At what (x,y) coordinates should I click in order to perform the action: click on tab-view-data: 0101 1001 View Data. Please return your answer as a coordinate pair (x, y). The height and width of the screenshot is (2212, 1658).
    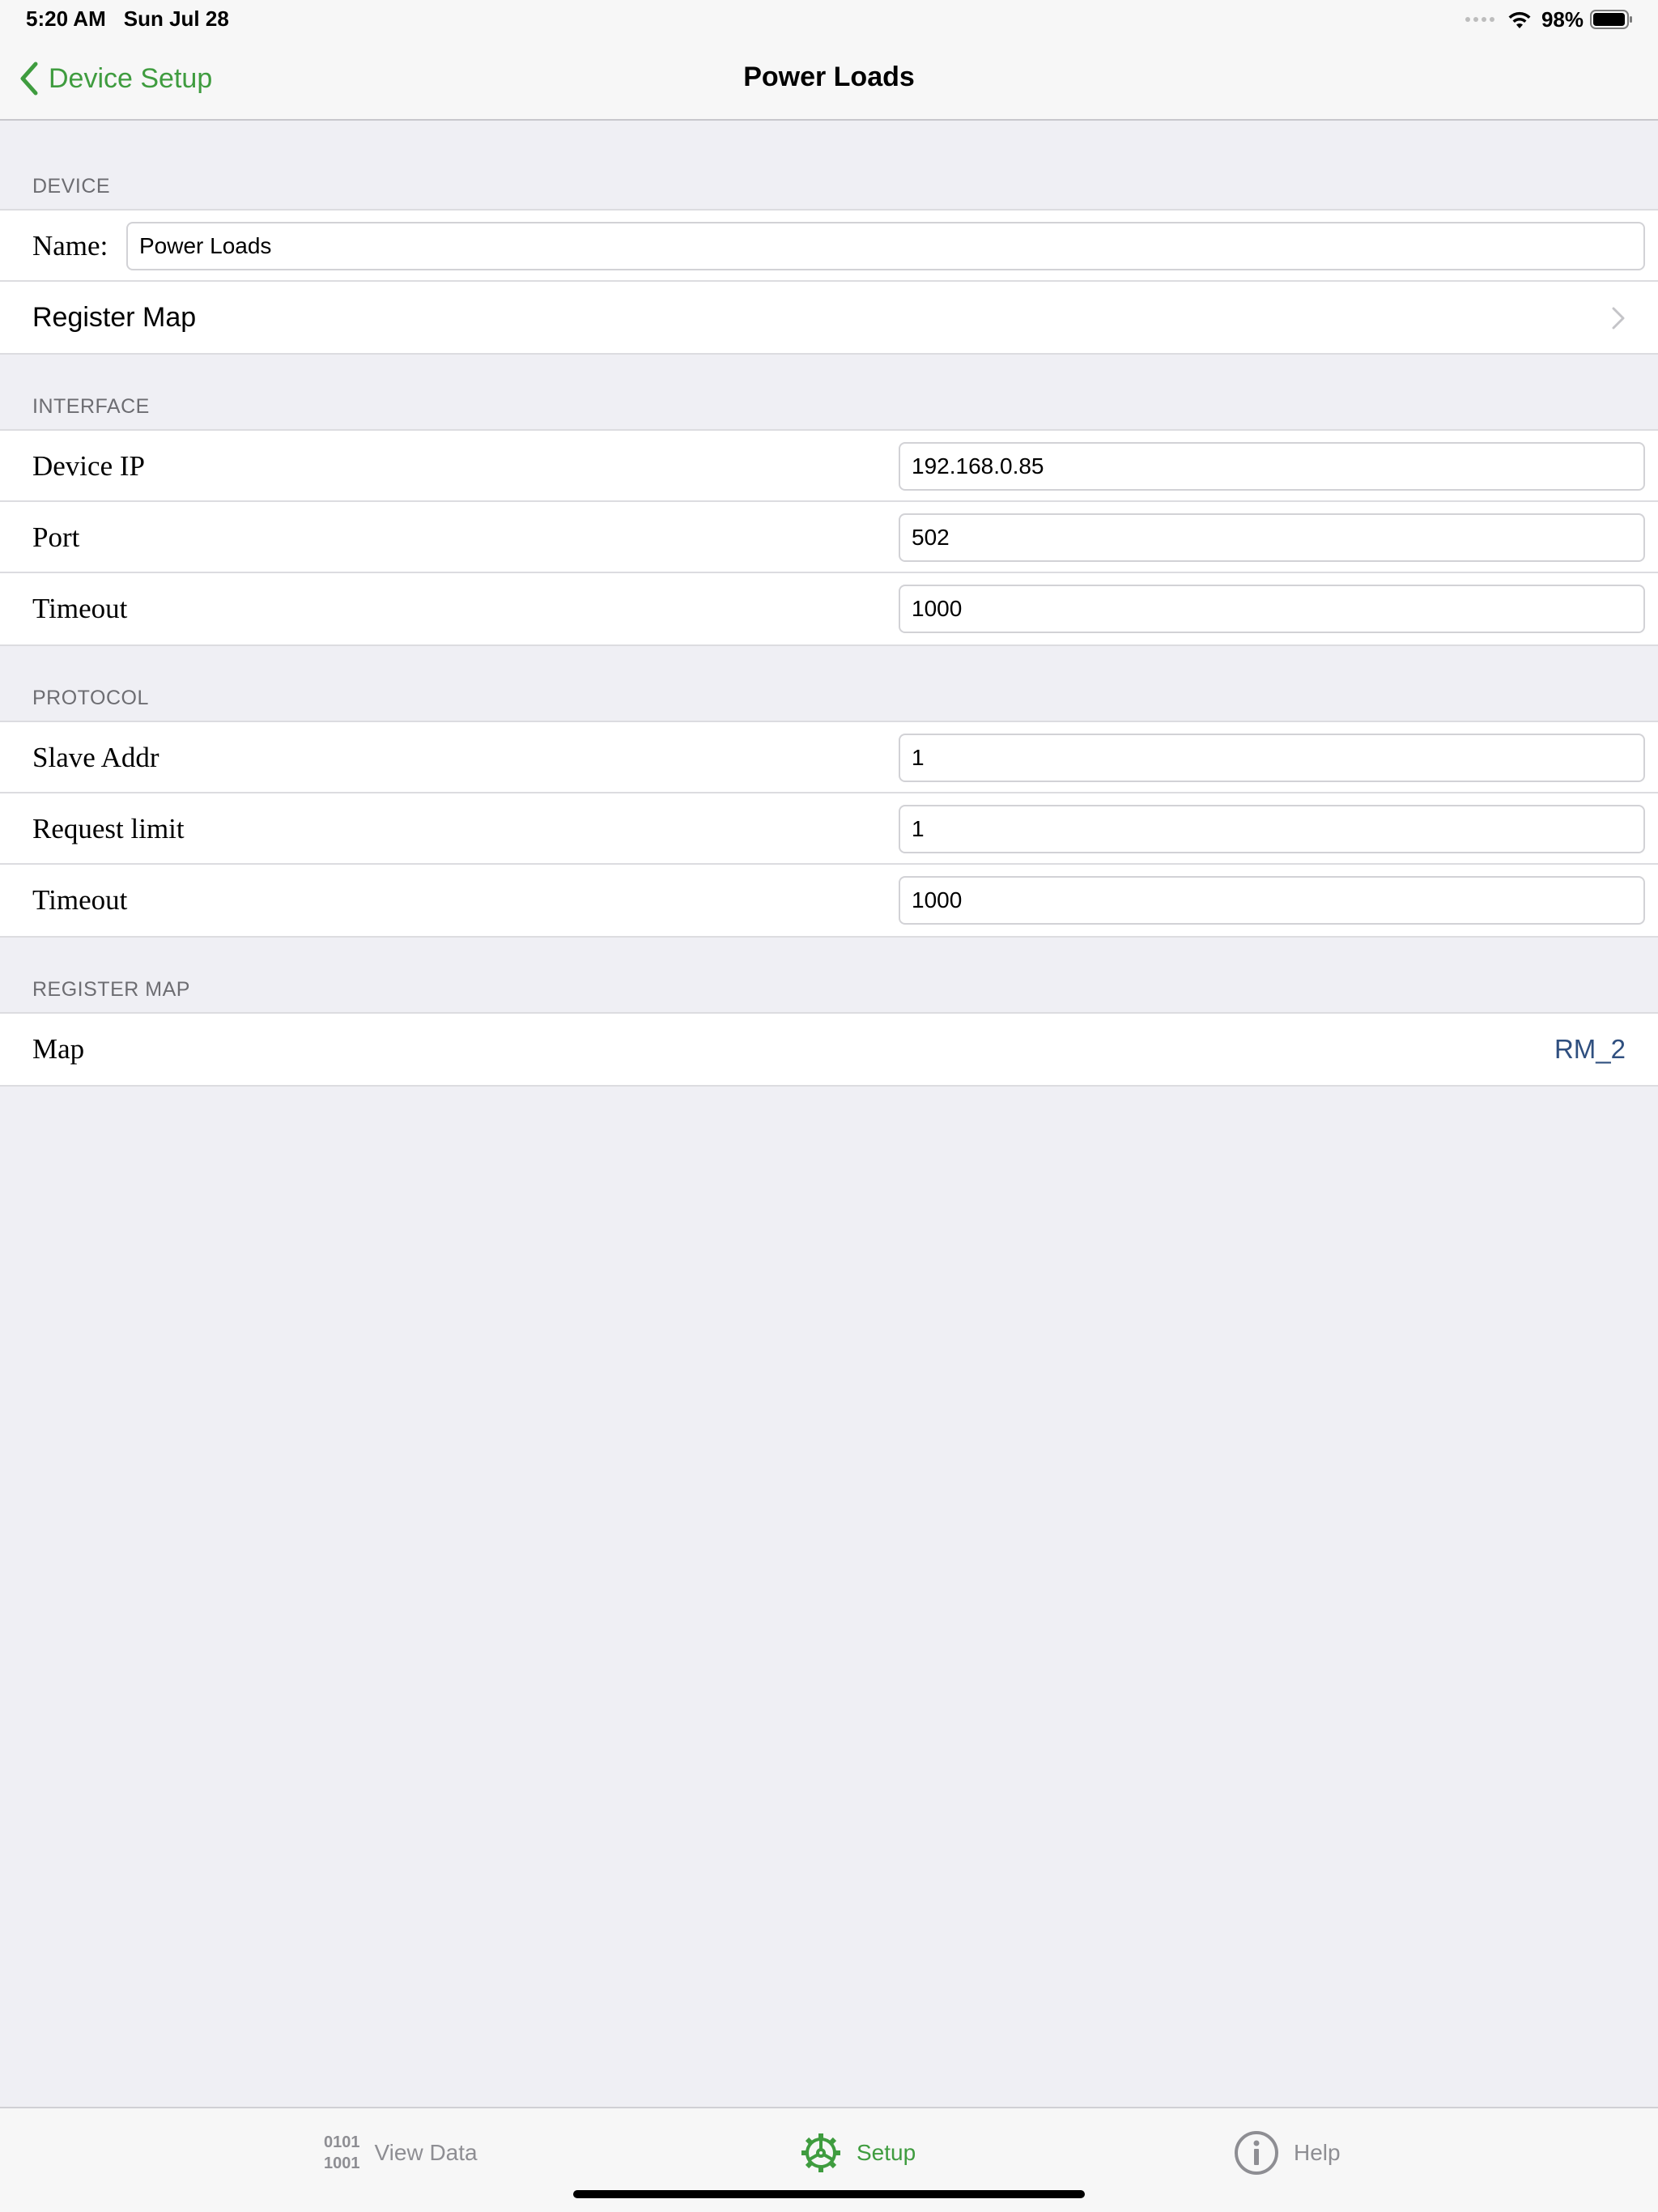
    Looking at the image, I should click on (401, 2153).